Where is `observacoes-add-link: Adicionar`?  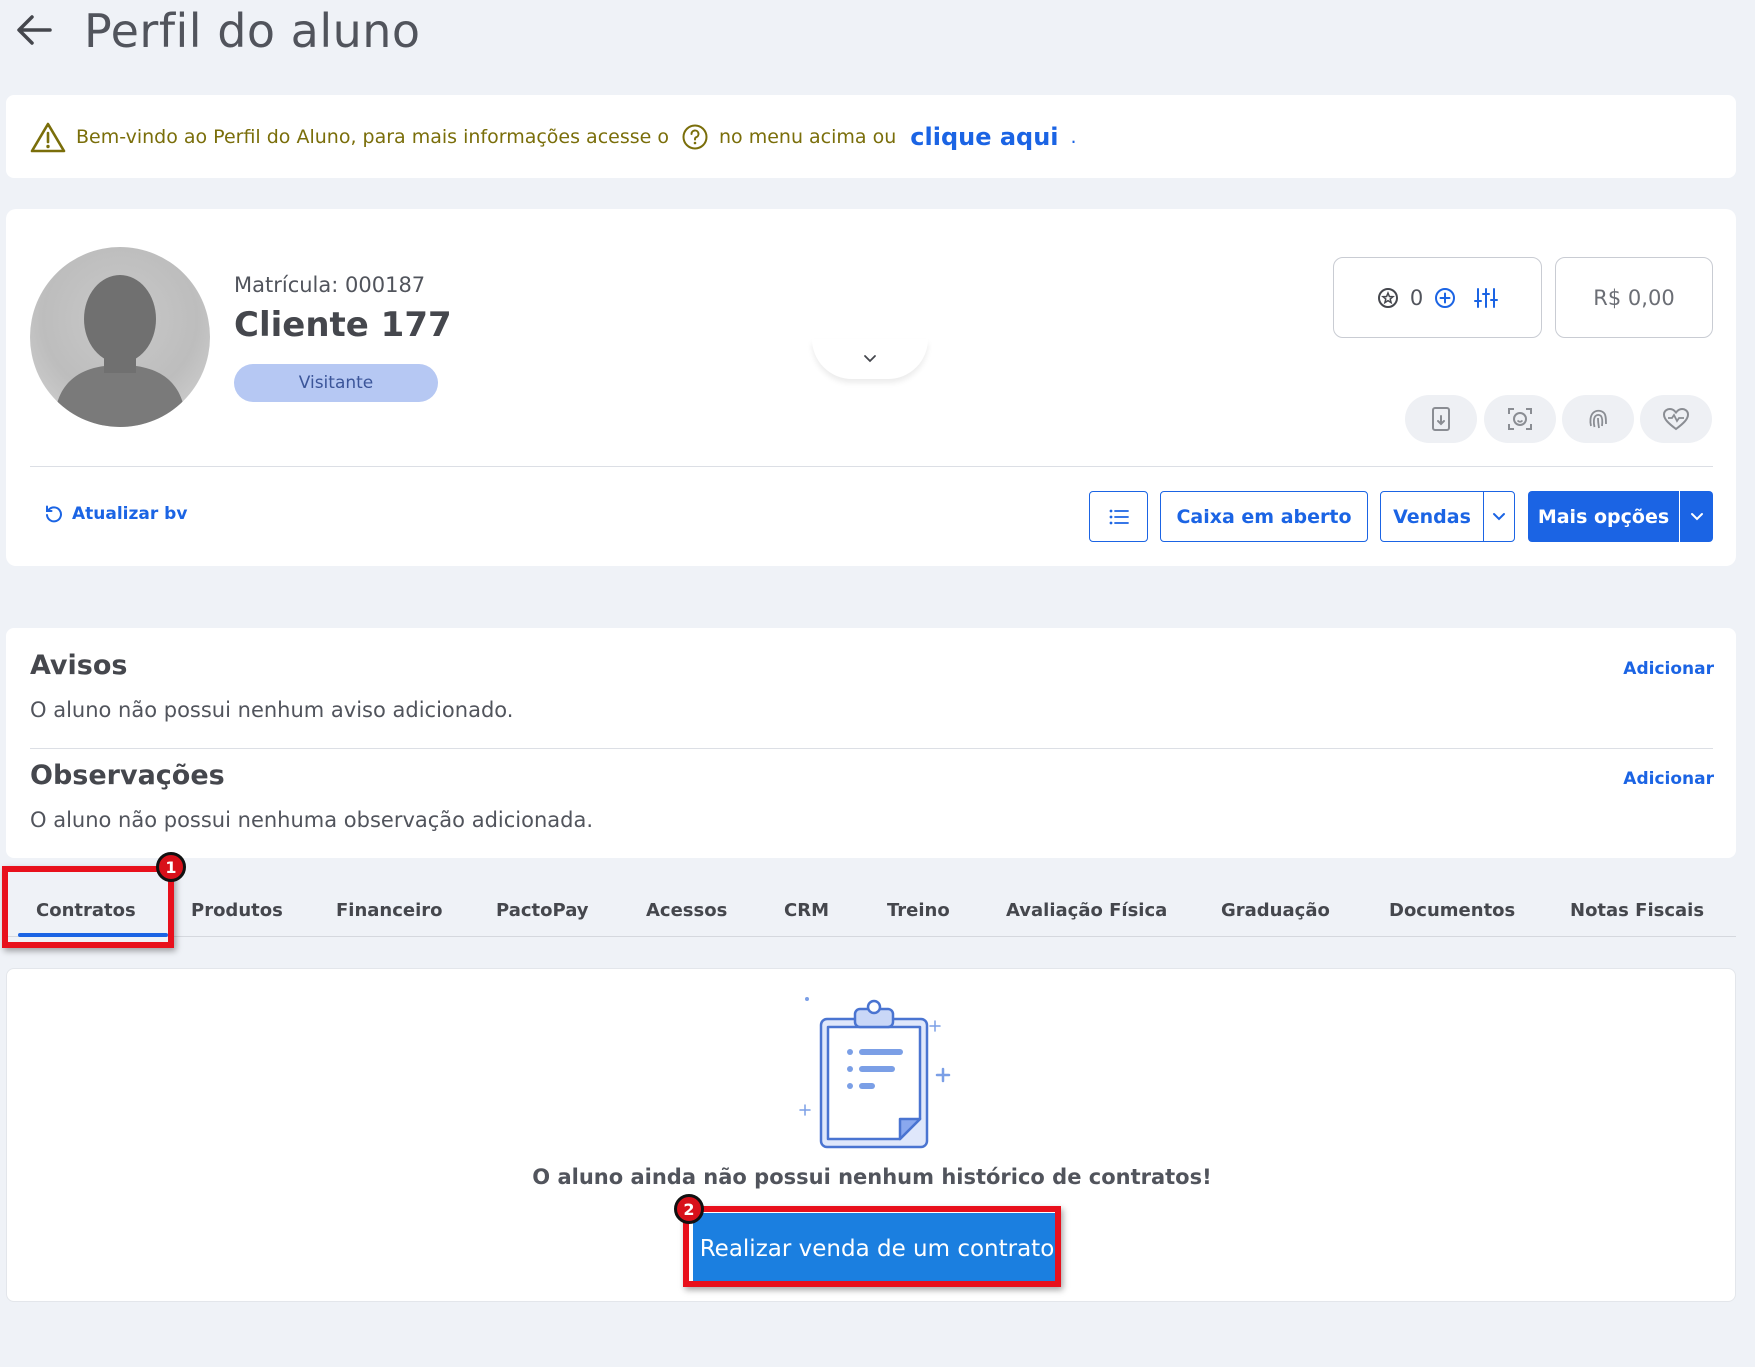
observacoes-add-link: Adicionar is located at coordinates (1668, 779).